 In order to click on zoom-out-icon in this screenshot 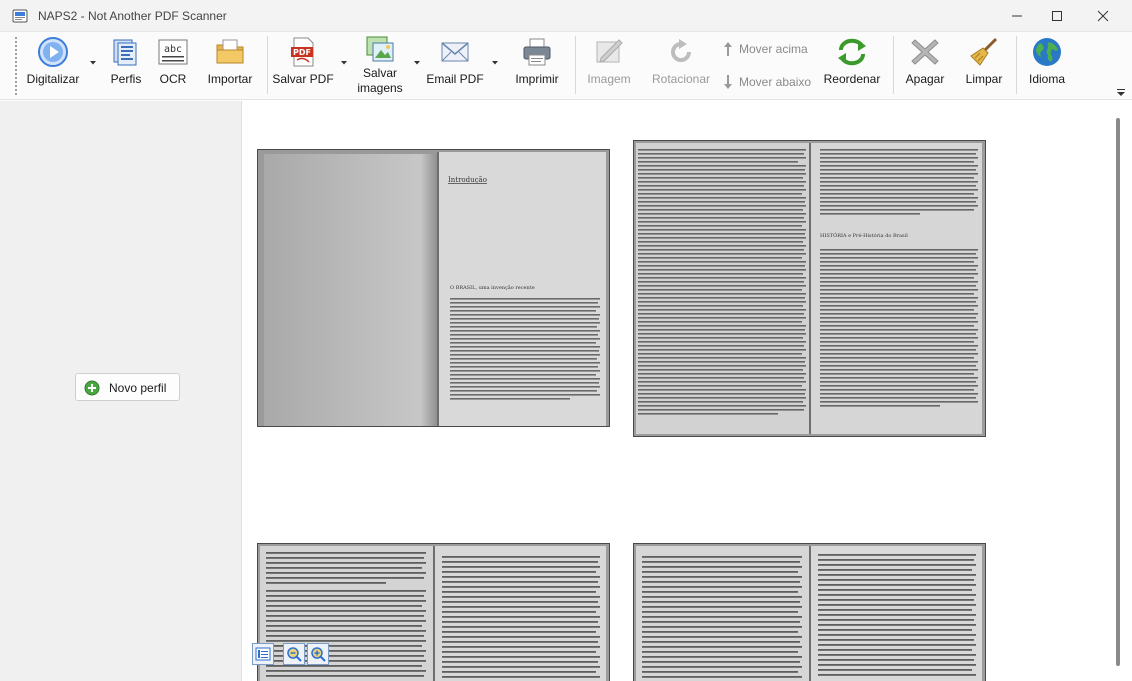, I will do `click(294, 654)`.